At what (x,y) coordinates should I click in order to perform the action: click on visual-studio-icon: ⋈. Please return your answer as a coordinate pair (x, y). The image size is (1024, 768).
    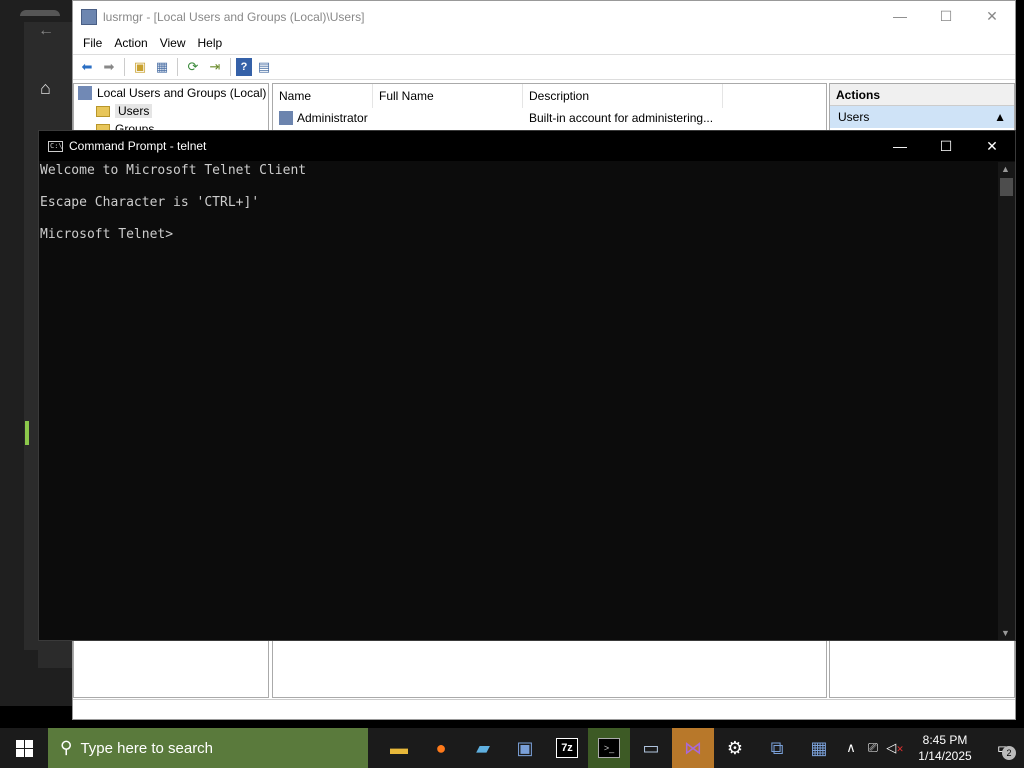
    Looking at the image, I should click on (693, 747).